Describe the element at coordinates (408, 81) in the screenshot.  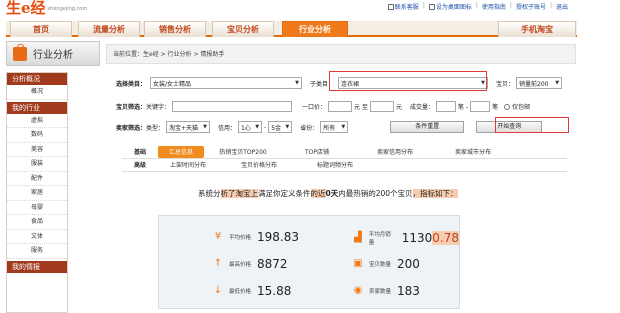
I see `subcategory-highlight` at that location.